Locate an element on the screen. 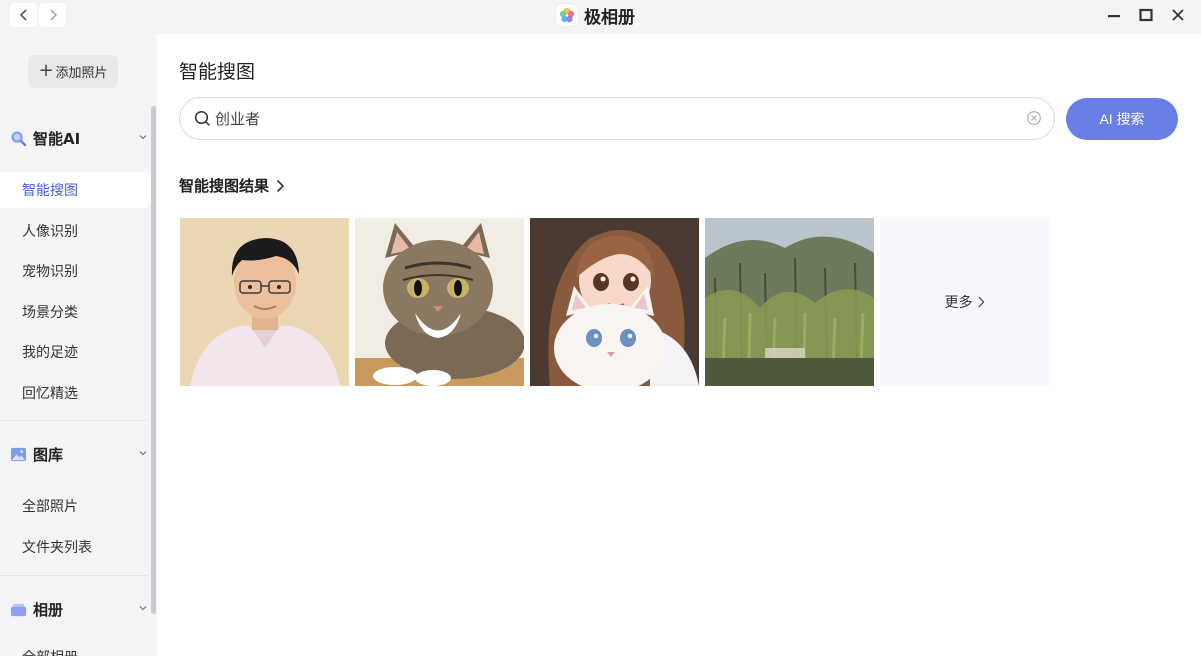  search-box is located at coordinates (617, 118).